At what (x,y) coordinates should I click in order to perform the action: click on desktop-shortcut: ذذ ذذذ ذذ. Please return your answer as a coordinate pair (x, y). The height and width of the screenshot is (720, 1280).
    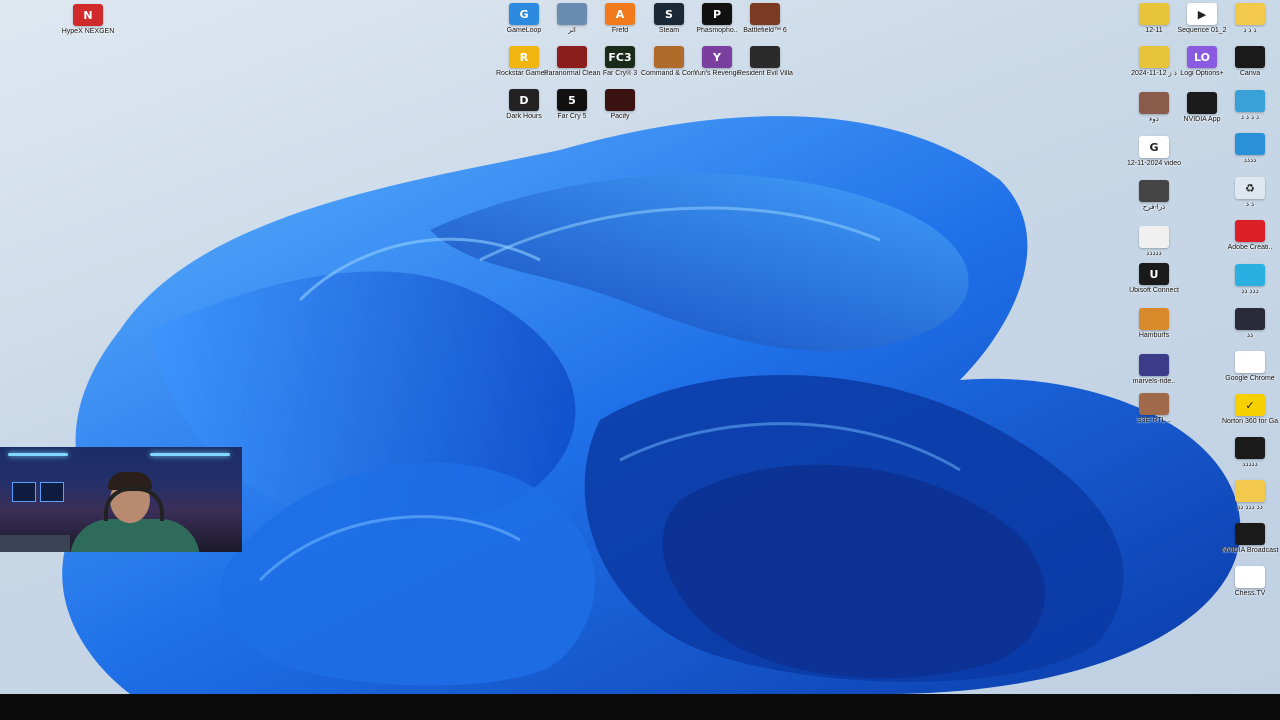
    Looking at the image, I should click on (1250, 502).